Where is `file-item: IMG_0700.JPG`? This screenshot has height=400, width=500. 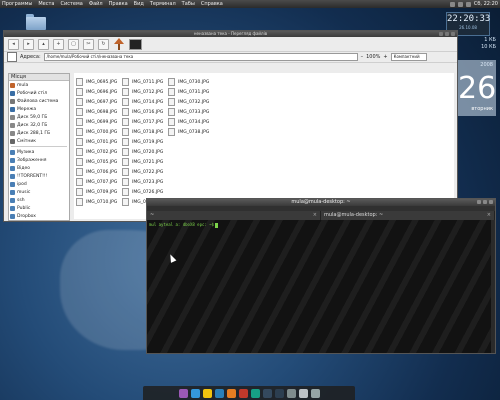
file-item: IMG_0700.JPG is located at coordinates (98, 132).